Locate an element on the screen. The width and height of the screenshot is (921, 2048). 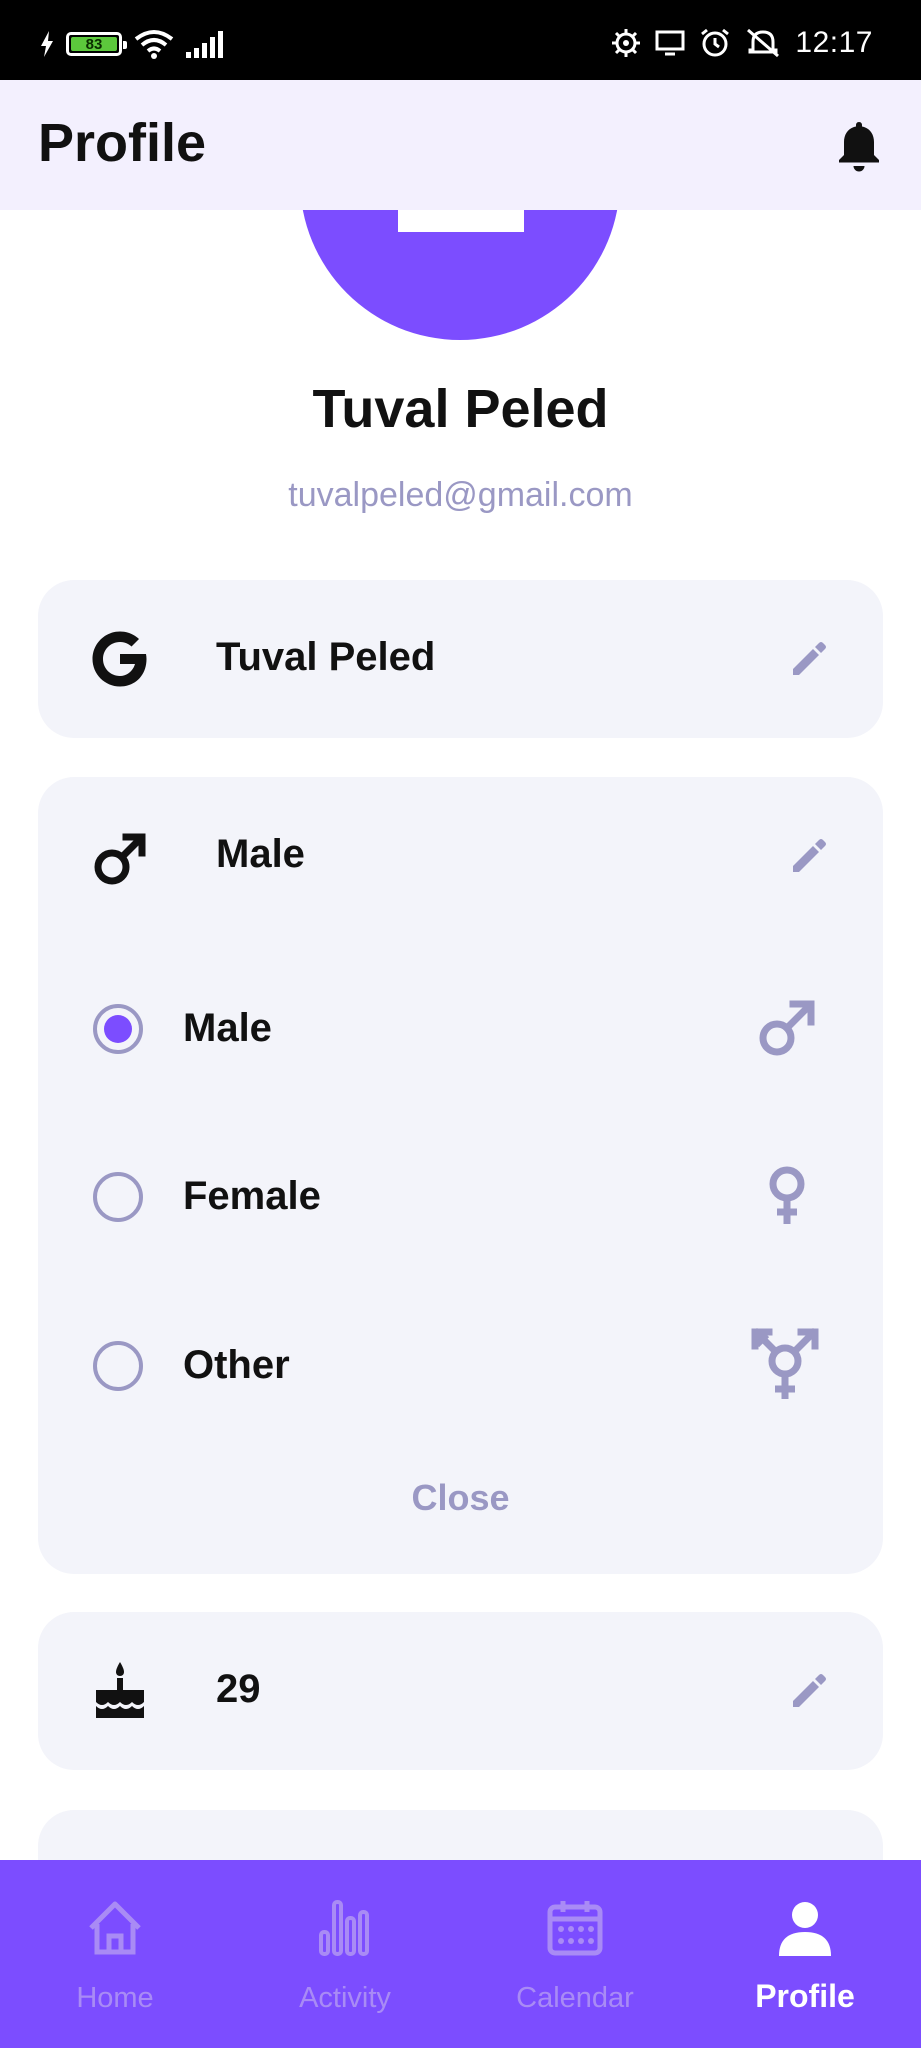
person-icon is located at coordinates (805, 1929).